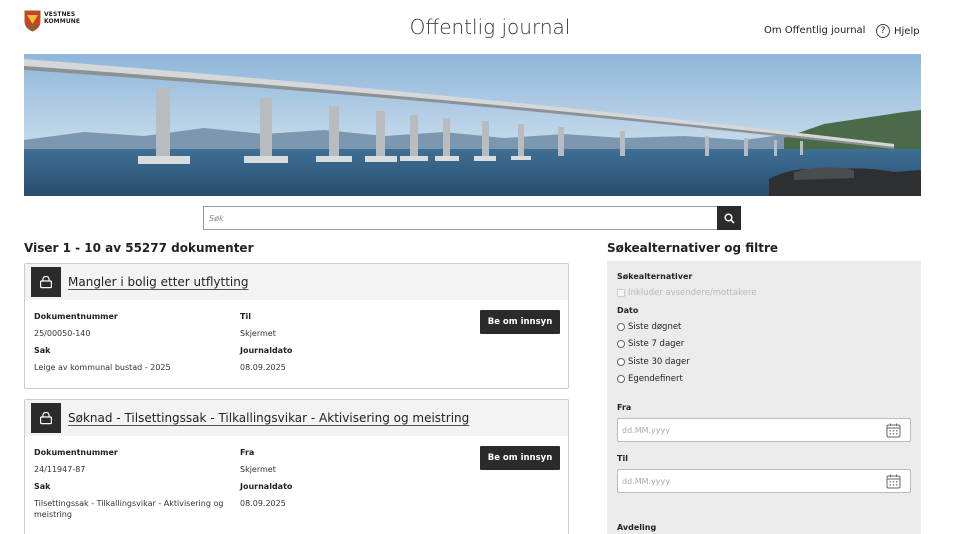 The width and height of the screenshot is (980, 534). Describe the element at coordinates (653, 362) in the screenshot. I see `date-option-last-30-days: Siste 30 dager` at that location.